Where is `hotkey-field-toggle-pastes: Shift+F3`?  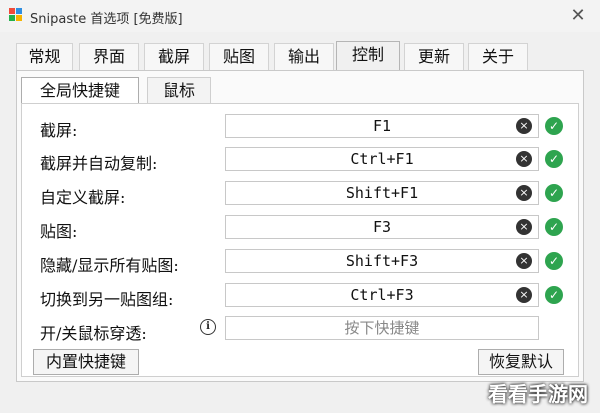
hotkey-field-toggle-pastes: Shift+F3 is located at coordinates (382, 261).